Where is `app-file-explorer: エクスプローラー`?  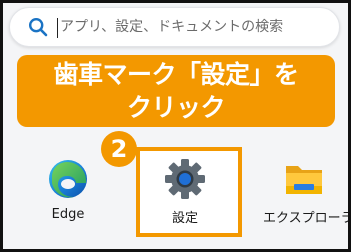
app-file-explorer: エクスプローラー is located at coordinates (298, 192).